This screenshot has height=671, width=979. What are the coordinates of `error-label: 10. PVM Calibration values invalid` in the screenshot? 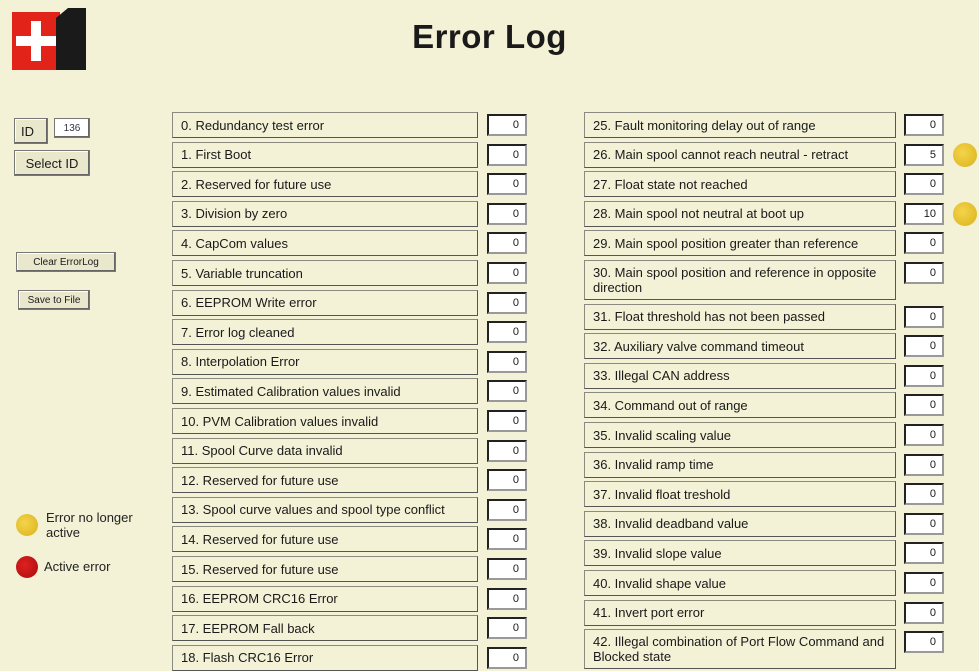 It's located at (325, 421).